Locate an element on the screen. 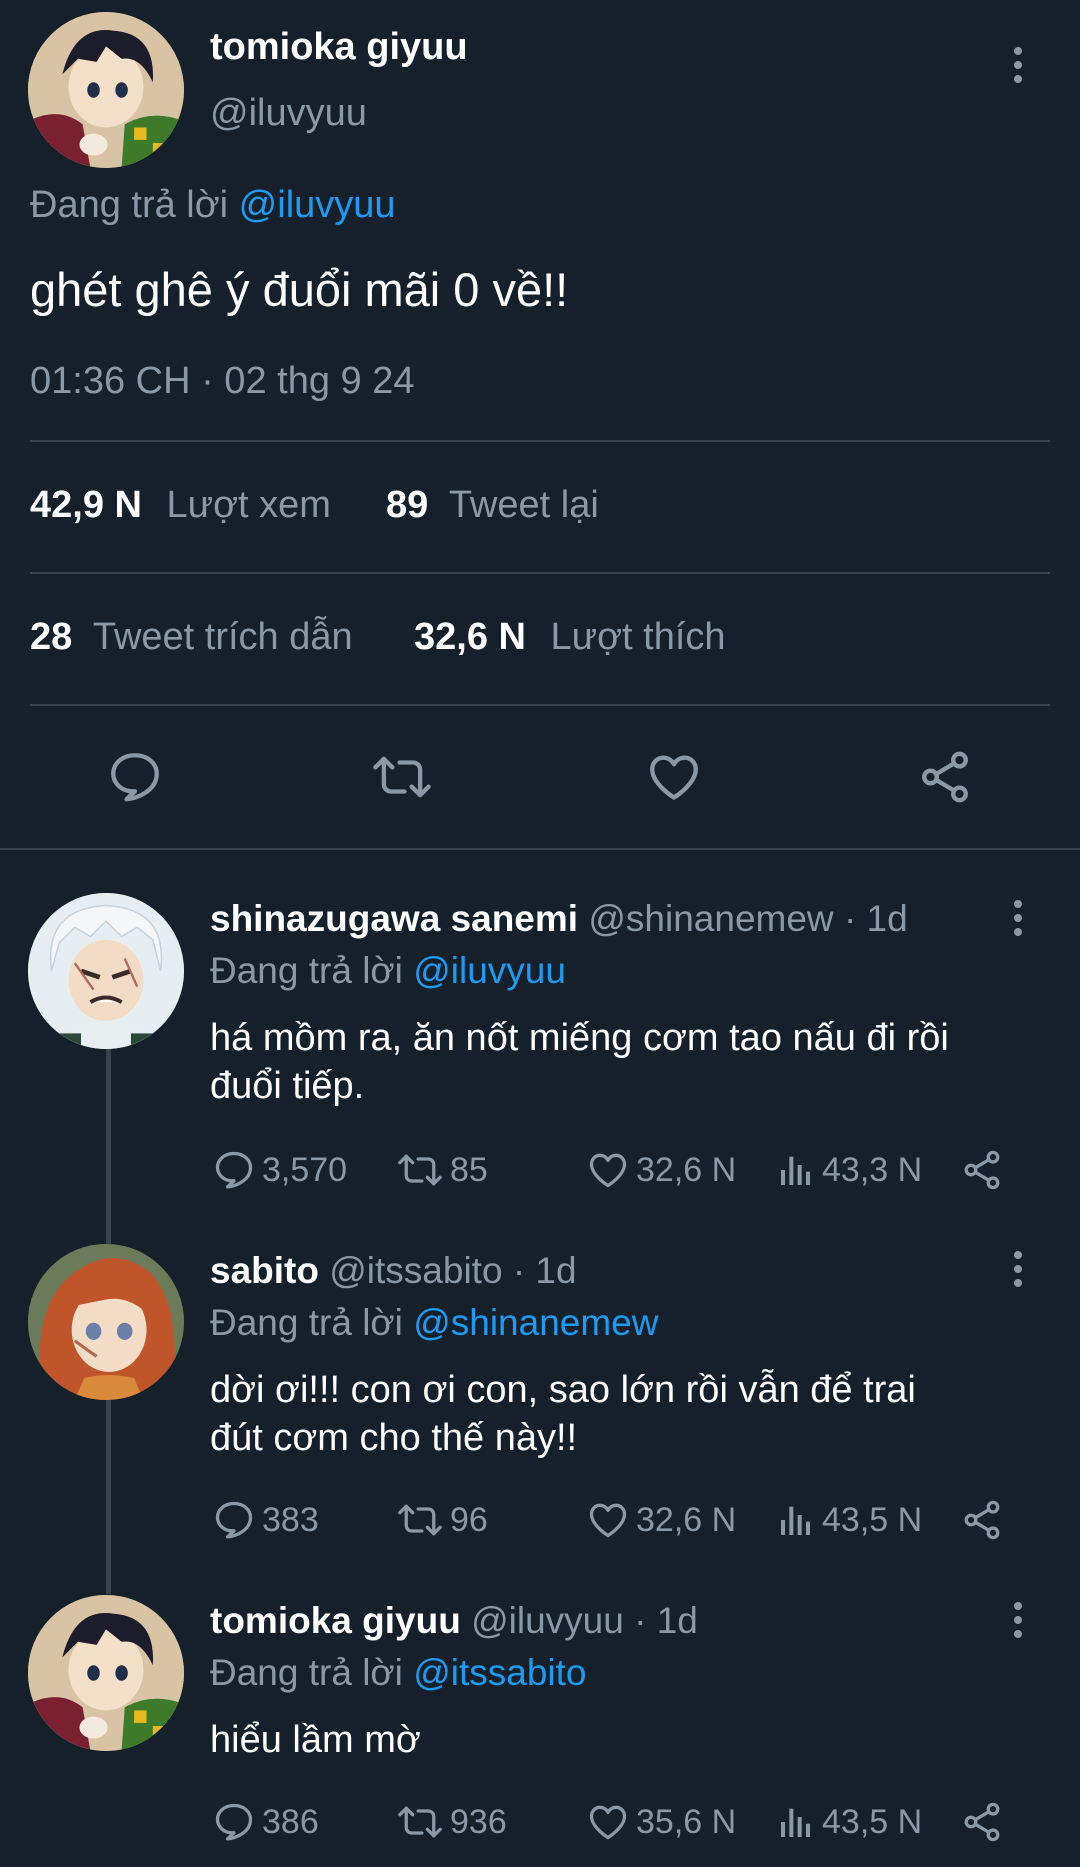 This screenshot has width=1080, height=1867. reply-header: shinazugawa sanemi @shinanemew · 1d is located at coordinates (559, 919).